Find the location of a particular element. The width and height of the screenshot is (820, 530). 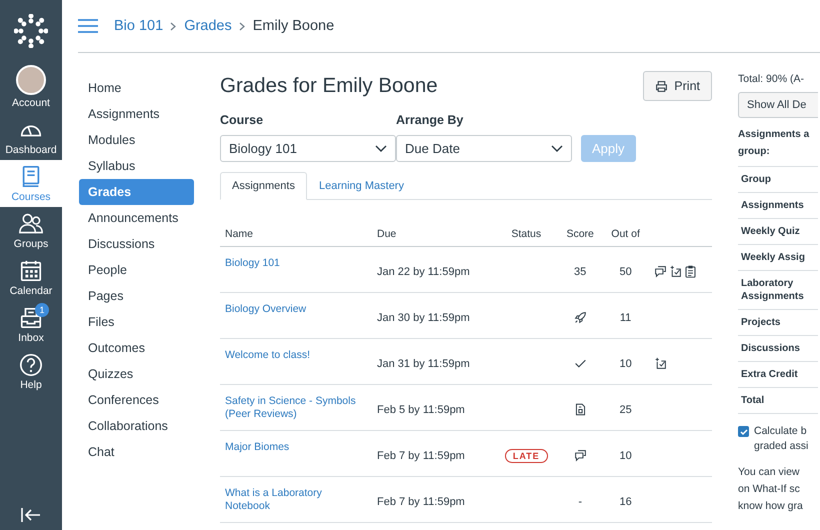

course-nav-item: Quizzes is located at coordinates (136, 374).